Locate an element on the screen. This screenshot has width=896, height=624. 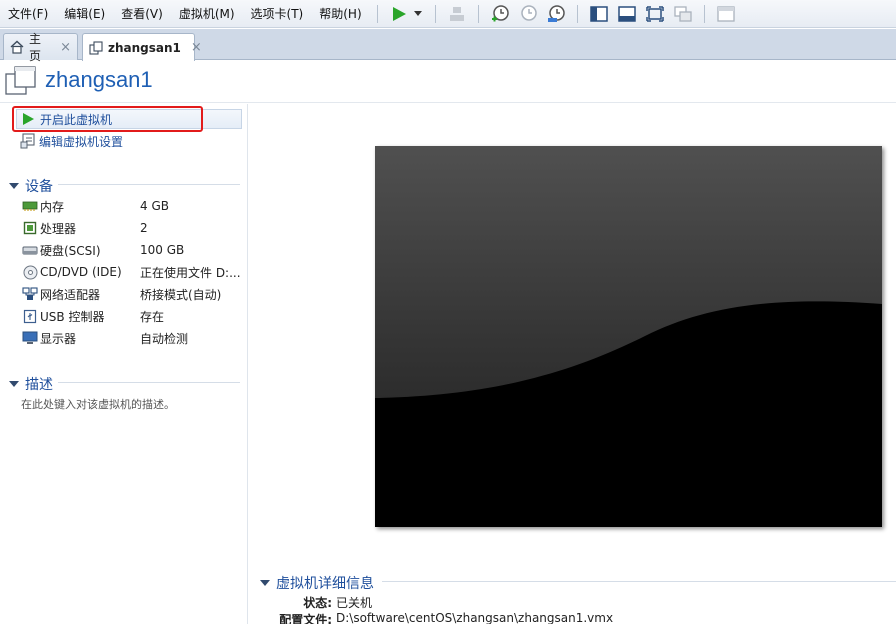
full-screen-icon is located at coordinates (654, 13).